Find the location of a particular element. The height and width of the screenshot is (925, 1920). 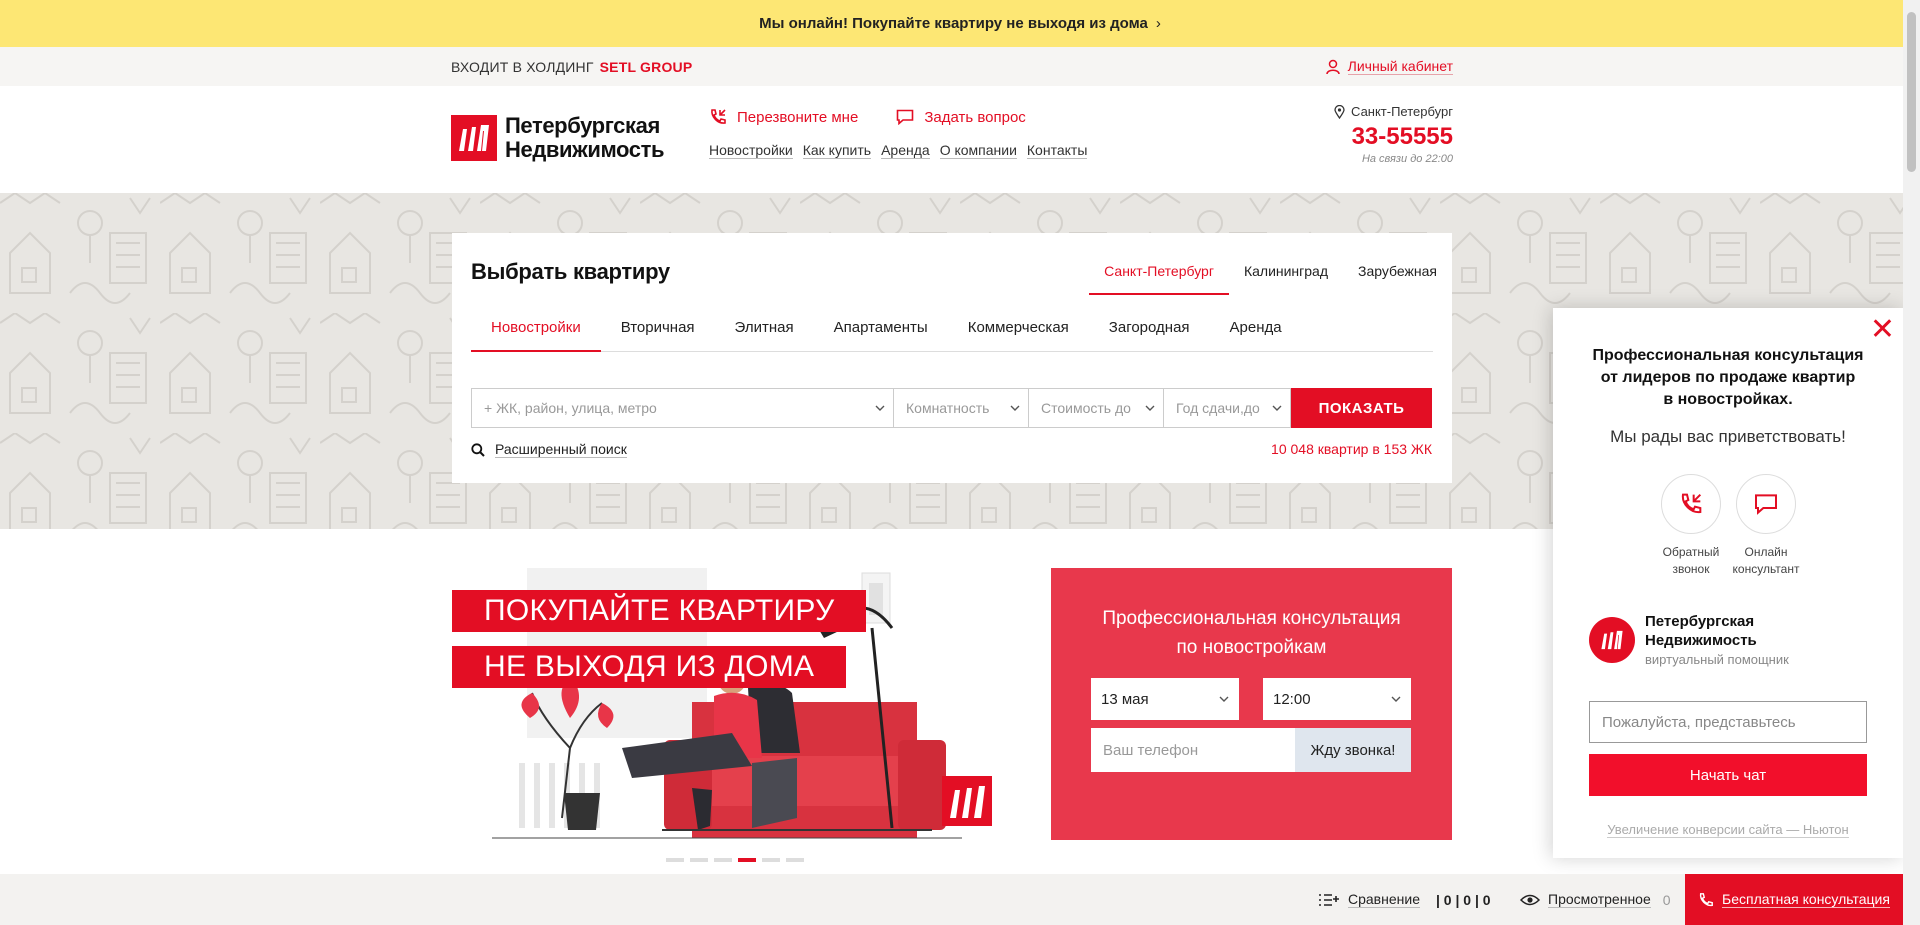

holding-prefix: ВХОДИТ В ХОЛДИНГ is located at coordinates (522, 67).